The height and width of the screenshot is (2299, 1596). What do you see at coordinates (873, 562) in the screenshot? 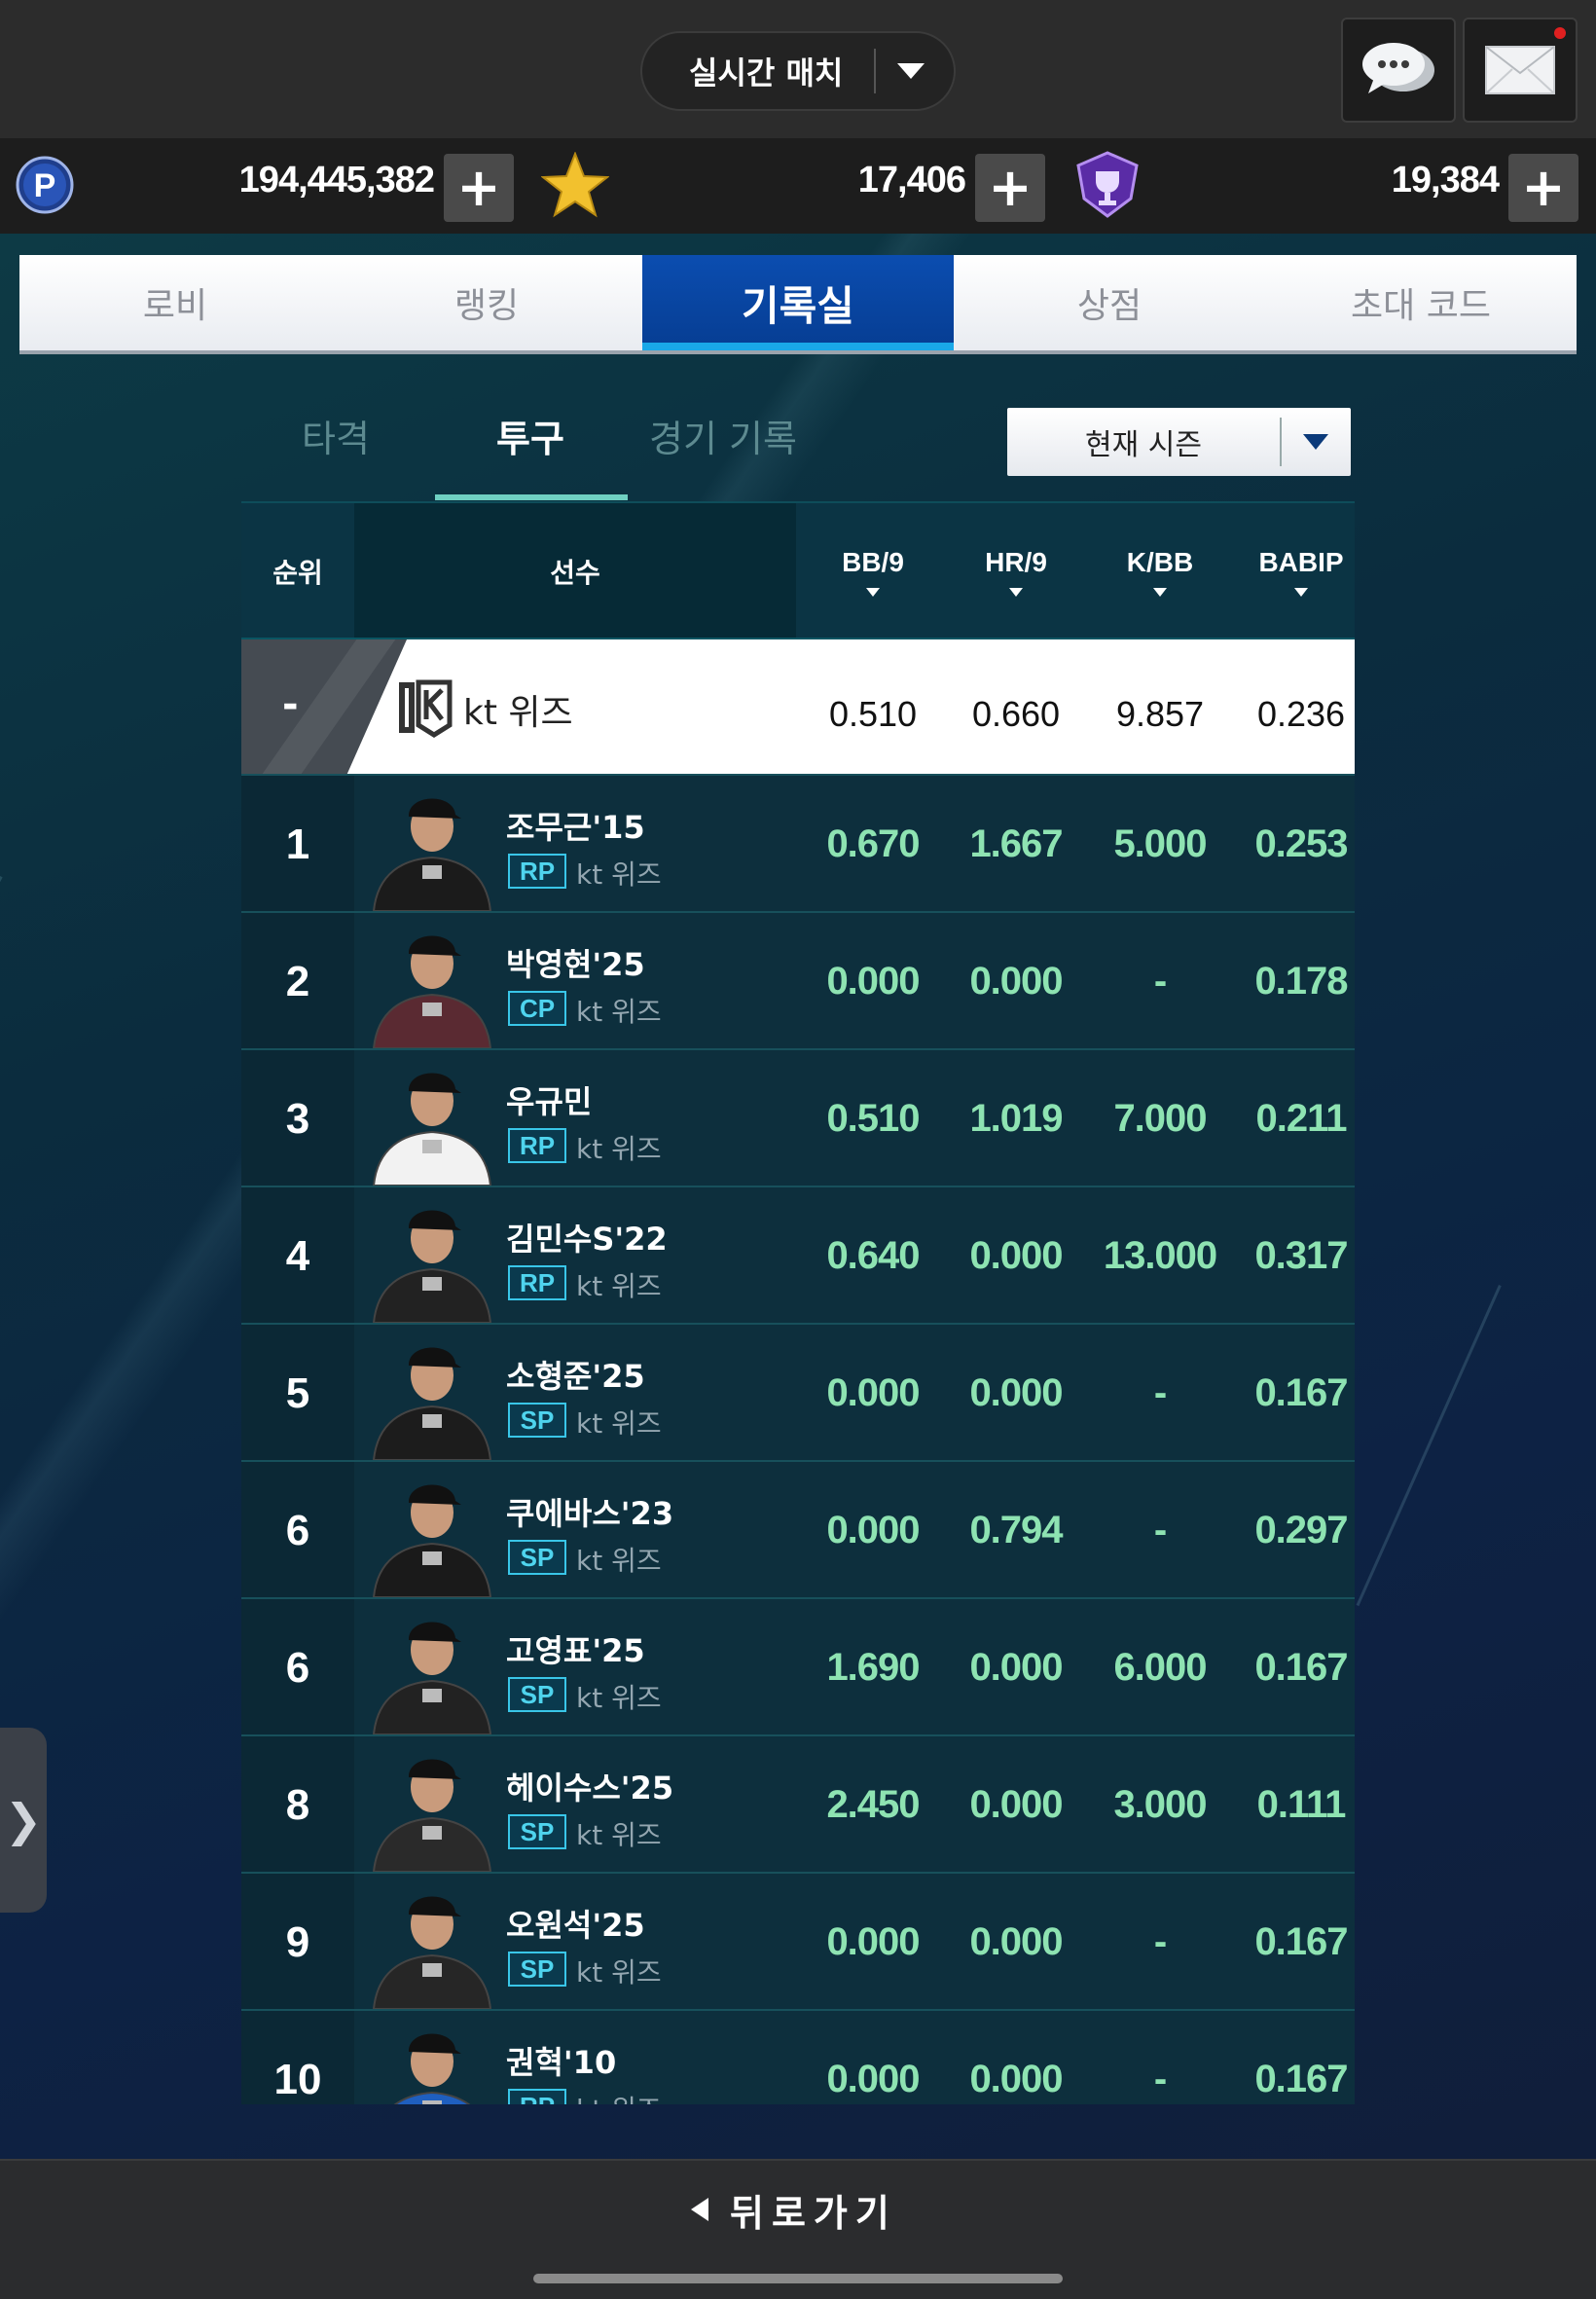
I see `header-bb9-label: BB/9` at bounding box center [873, 562].